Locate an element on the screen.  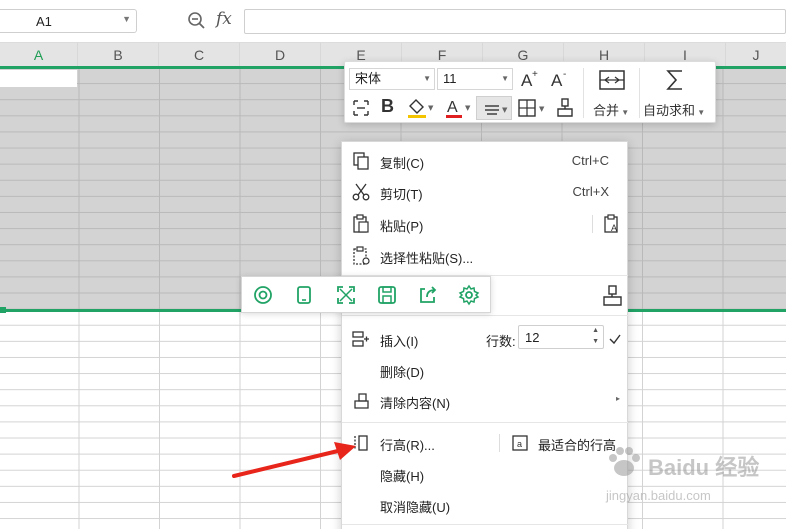
best-fit-row-height-icon: a is located at coordinates (520, 443).